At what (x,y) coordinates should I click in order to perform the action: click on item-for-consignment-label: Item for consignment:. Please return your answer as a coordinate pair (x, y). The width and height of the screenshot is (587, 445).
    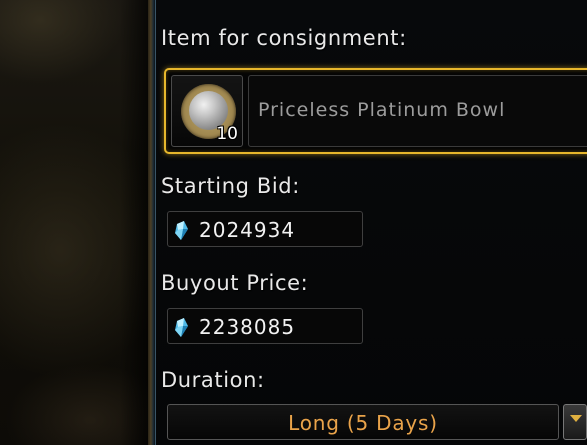
    Looking at the image, I should click on (284, 38).